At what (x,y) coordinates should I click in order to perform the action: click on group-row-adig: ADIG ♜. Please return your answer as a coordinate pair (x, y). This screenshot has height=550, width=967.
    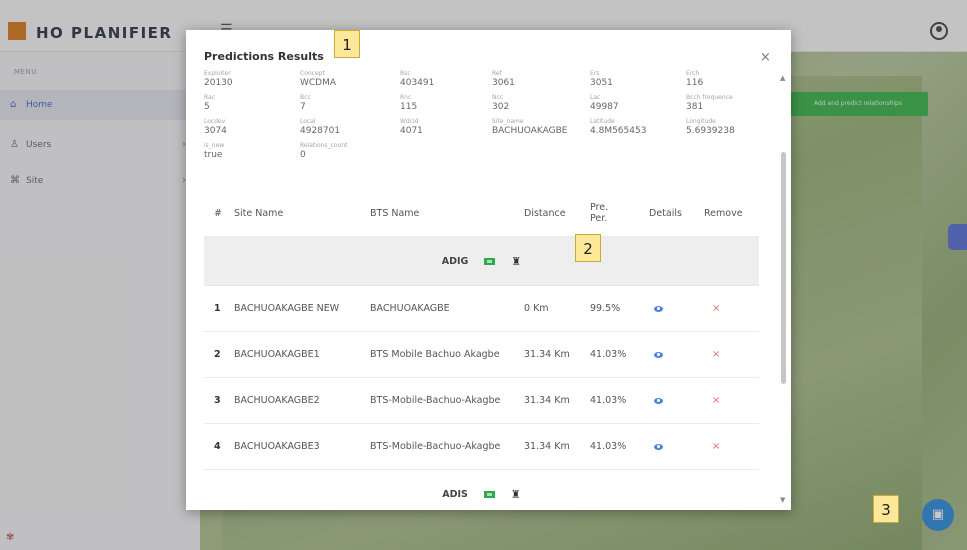
    Looking at the image, I should click on (481, 261).